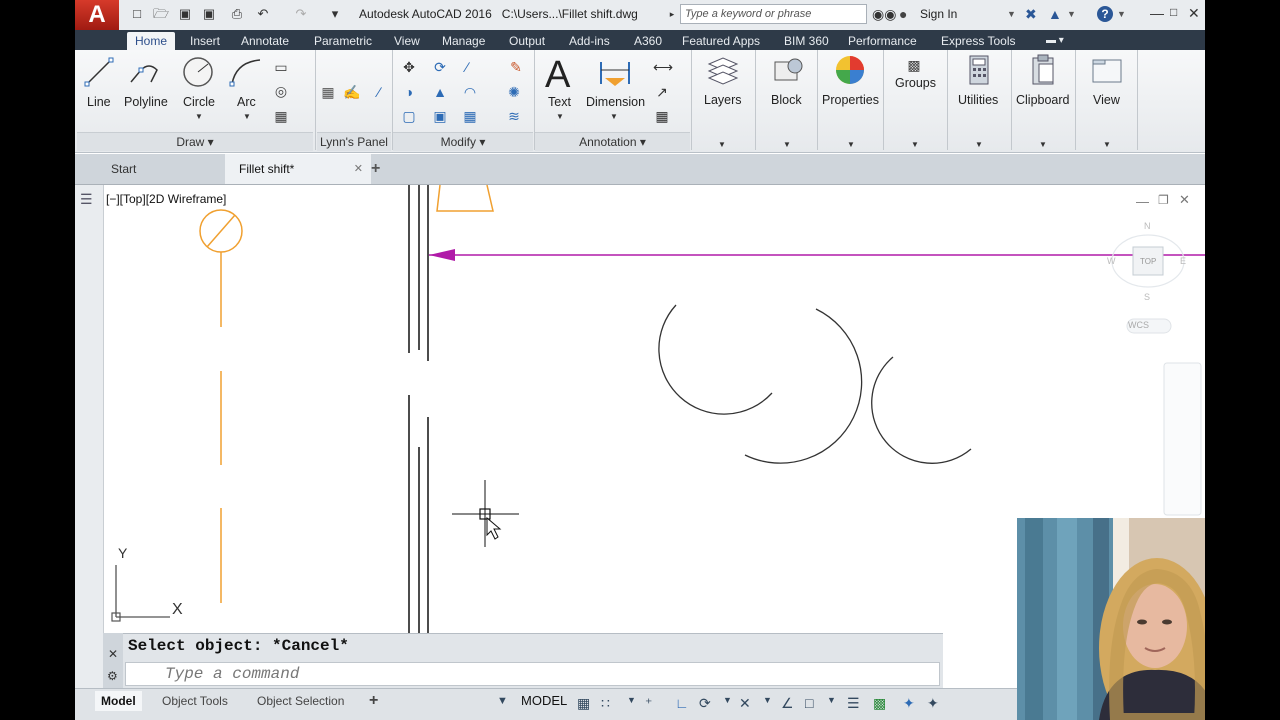 This screenshot has height=720, width=1280. What do you see at coordinates (557, 75) in the screenshot?
I see `text-icon: A` at bounding box center [557, 75].